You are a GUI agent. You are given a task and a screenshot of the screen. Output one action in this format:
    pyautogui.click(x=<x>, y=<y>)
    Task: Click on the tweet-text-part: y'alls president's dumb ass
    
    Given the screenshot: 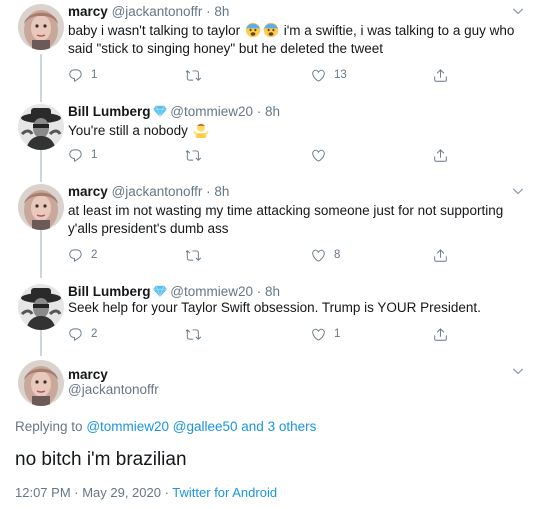 What is the action you would take?
    pyautogui.click(x=148, y=228)
    